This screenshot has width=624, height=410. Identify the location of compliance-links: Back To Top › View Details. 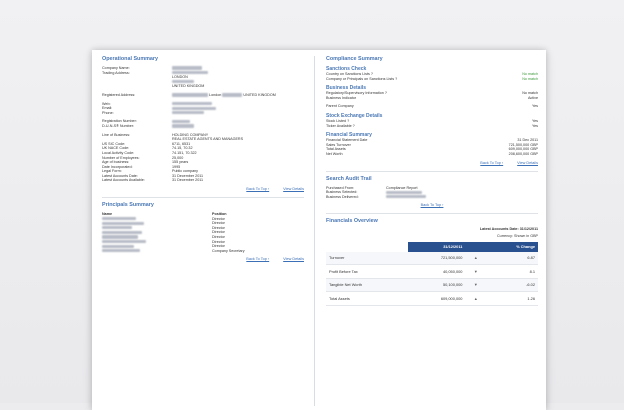
(432, 163).